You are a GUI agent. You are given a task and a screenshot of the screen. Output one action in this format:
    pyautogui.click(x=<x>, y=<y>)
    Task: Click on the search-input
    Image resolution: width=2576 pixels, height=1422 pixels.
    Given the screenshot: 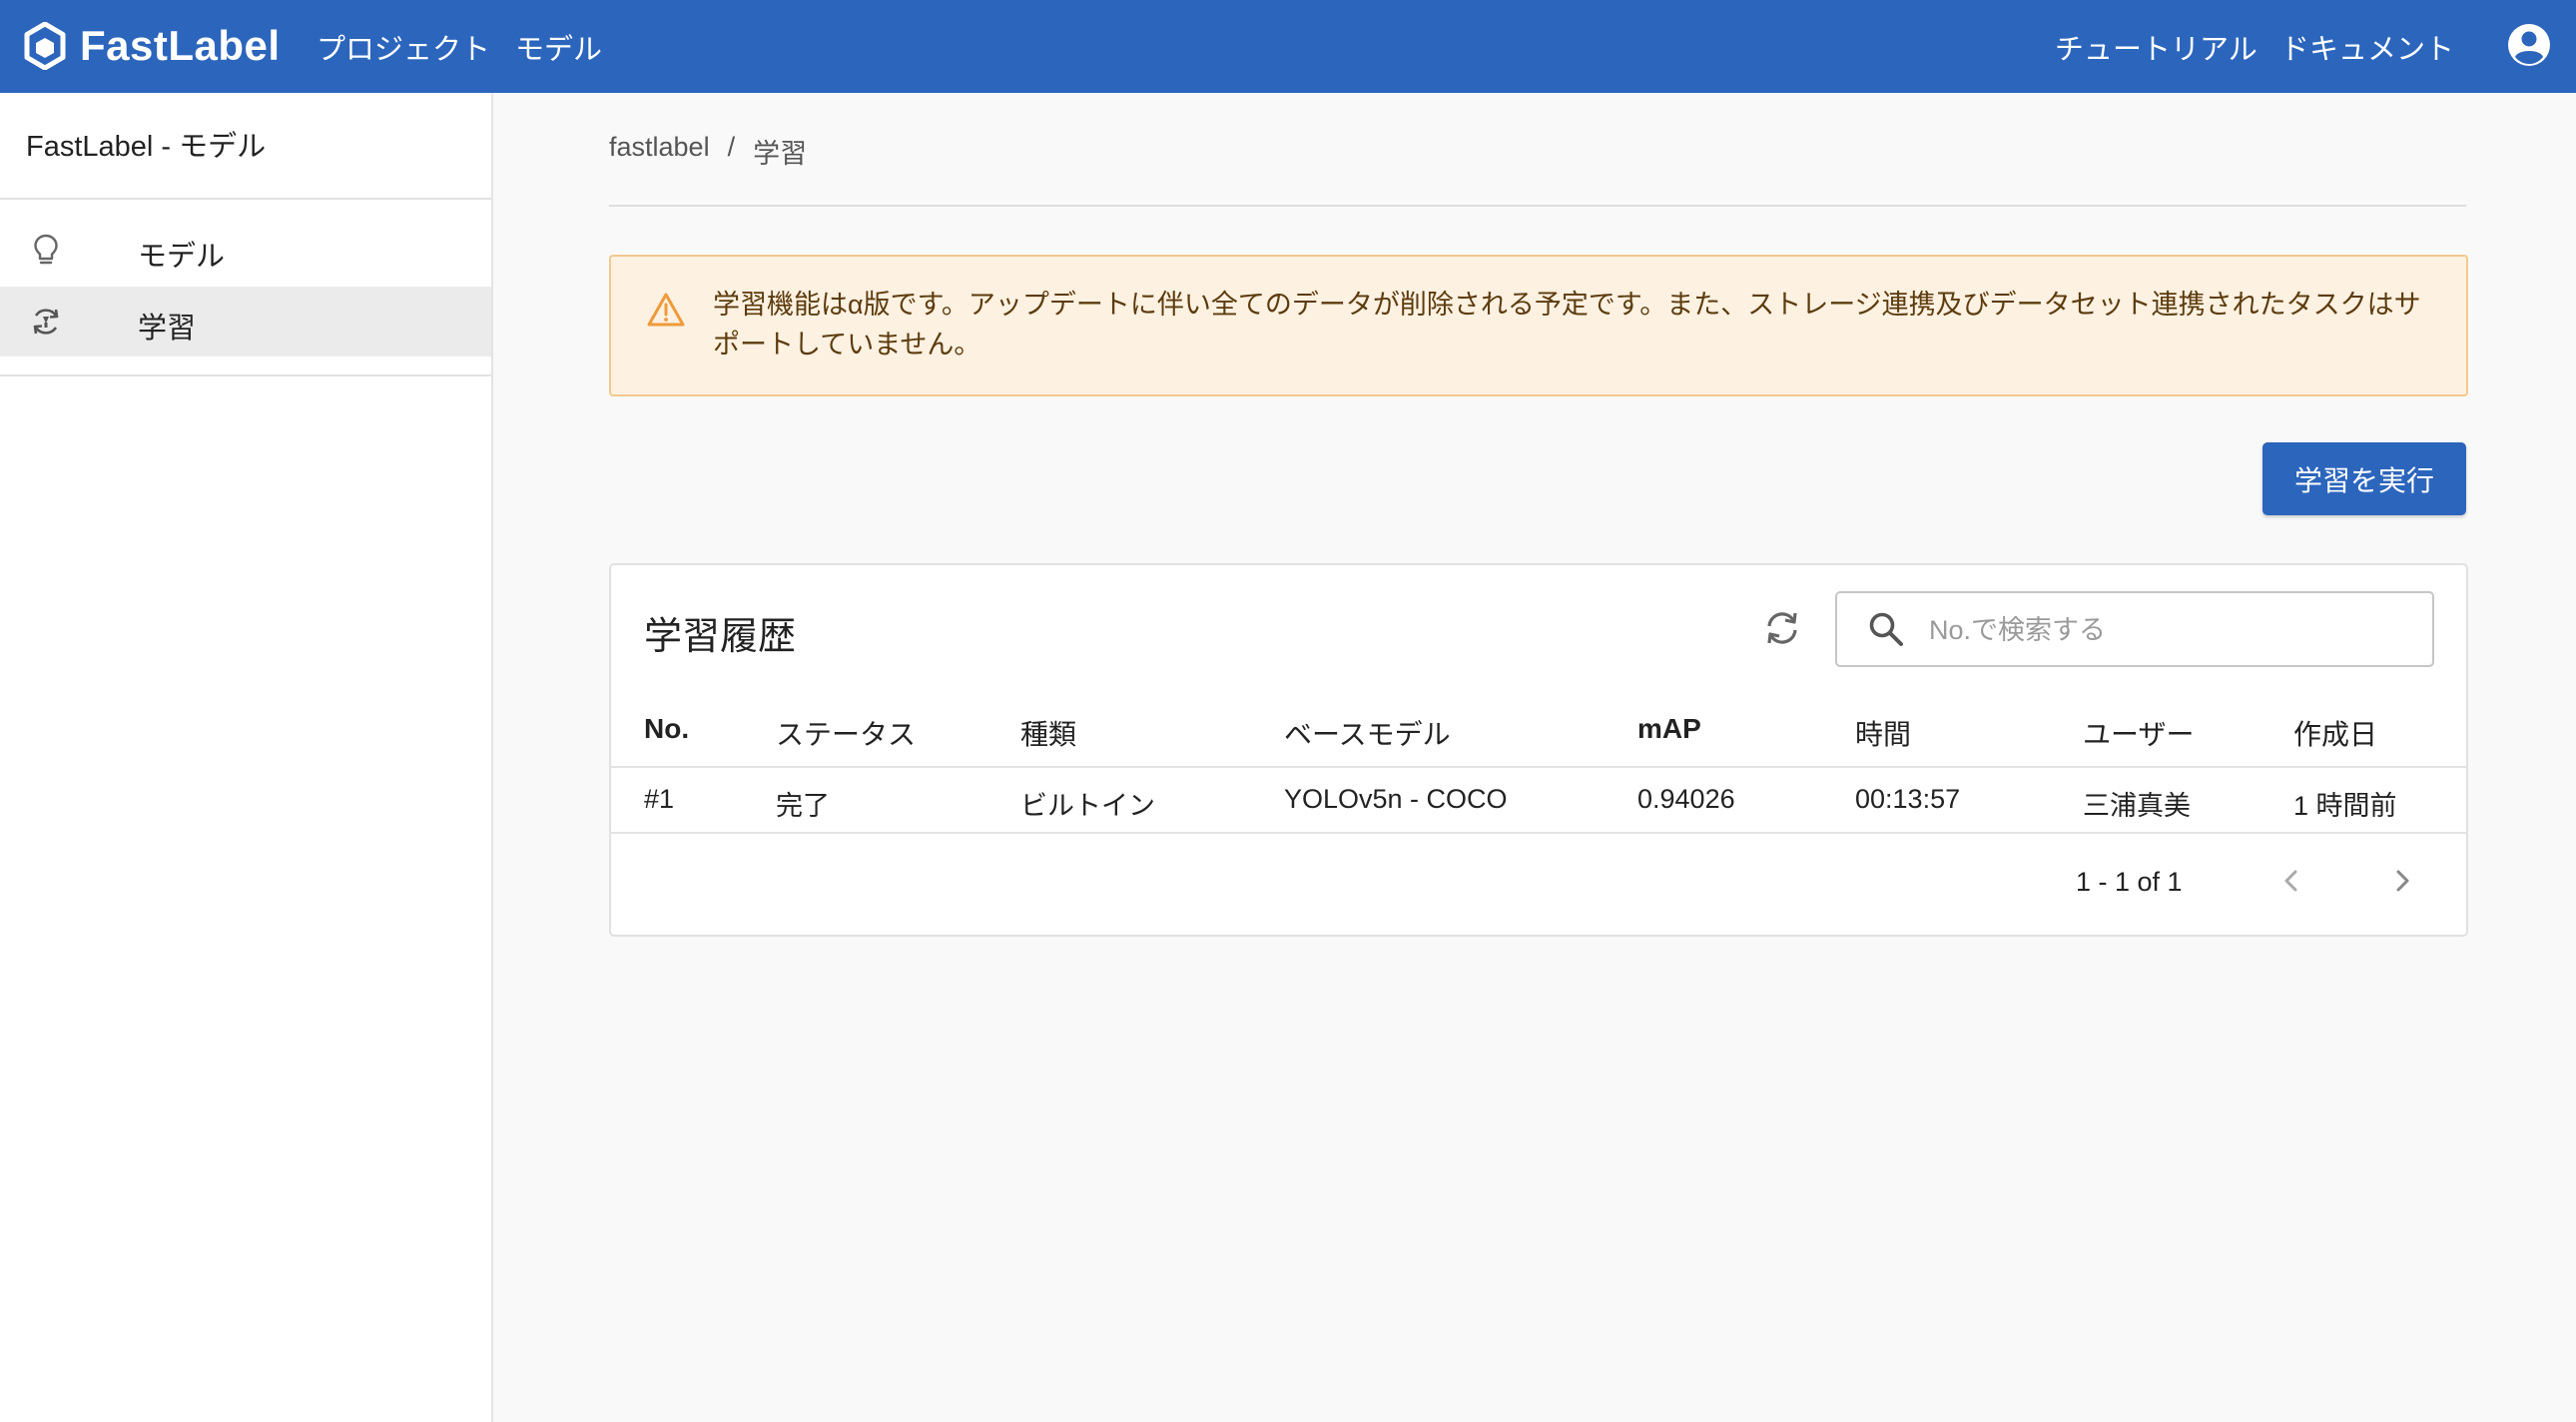 What is the action you would take?
    pyautogui.click(x=2168, y=630)
    